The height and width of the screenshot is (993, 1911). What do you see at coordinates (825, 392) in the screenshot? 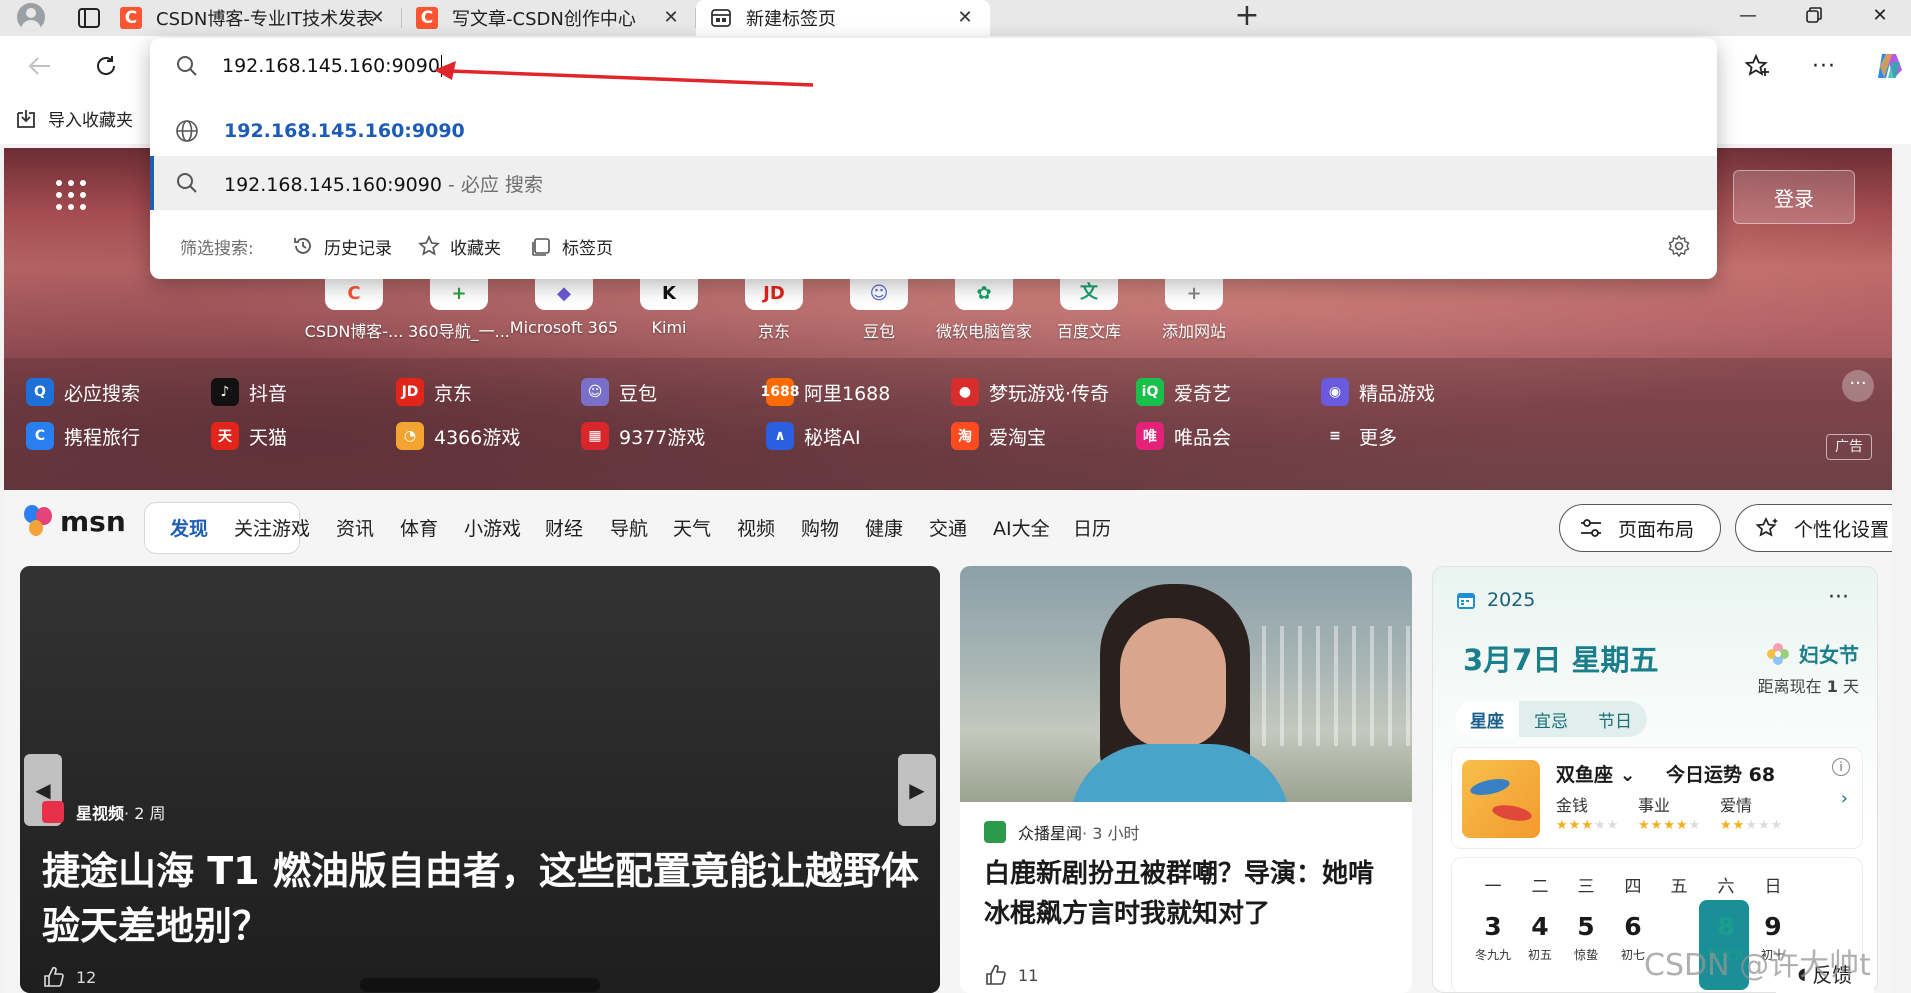
I see `site-link: 1688 阿里1688` at bounding box center [825, 392].